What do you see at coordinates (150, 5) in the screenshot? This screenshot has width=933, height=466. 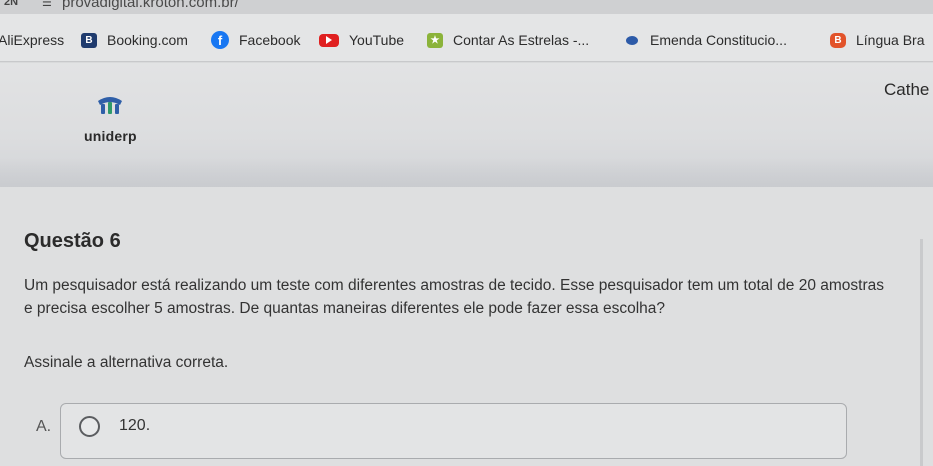 I see `url-text: provadigital.kroton.com.br/` at bounding box center [150, 5].